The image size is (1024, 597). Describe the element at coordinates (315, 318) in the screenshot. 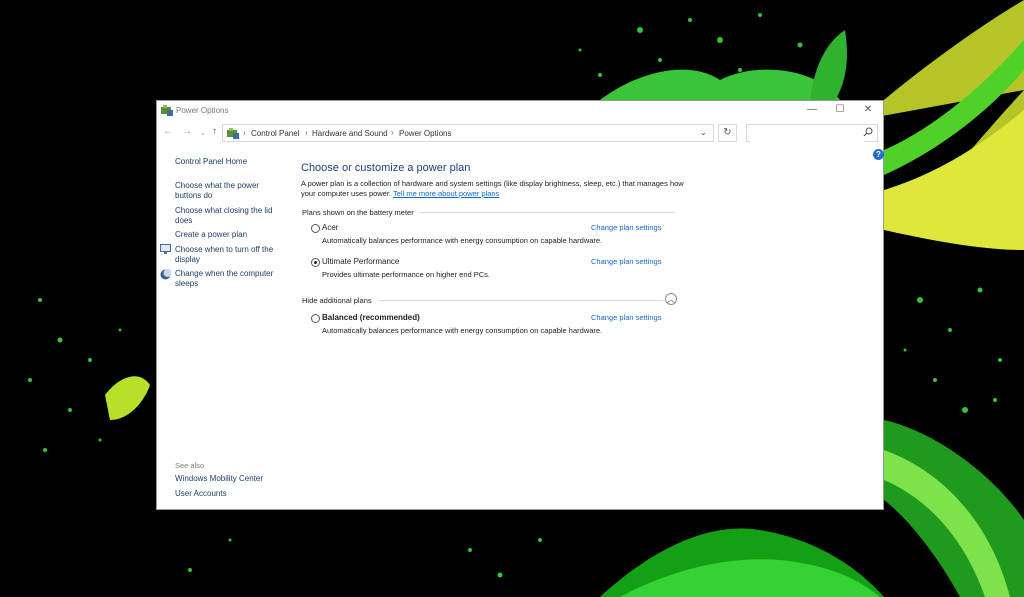

I see `plan-radio-balanced` at that location.